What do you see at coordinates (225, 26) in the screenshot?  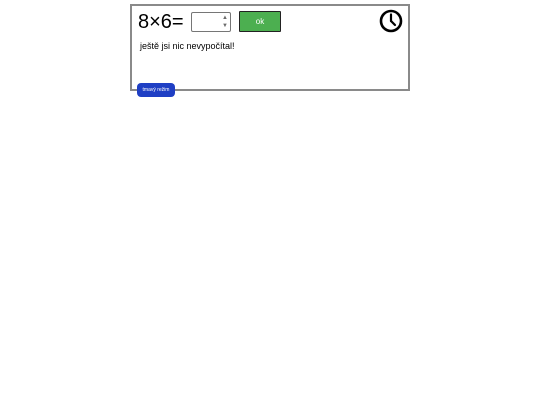 I see `chevron-down-icon: ▼` at bounding box center [225, 26].